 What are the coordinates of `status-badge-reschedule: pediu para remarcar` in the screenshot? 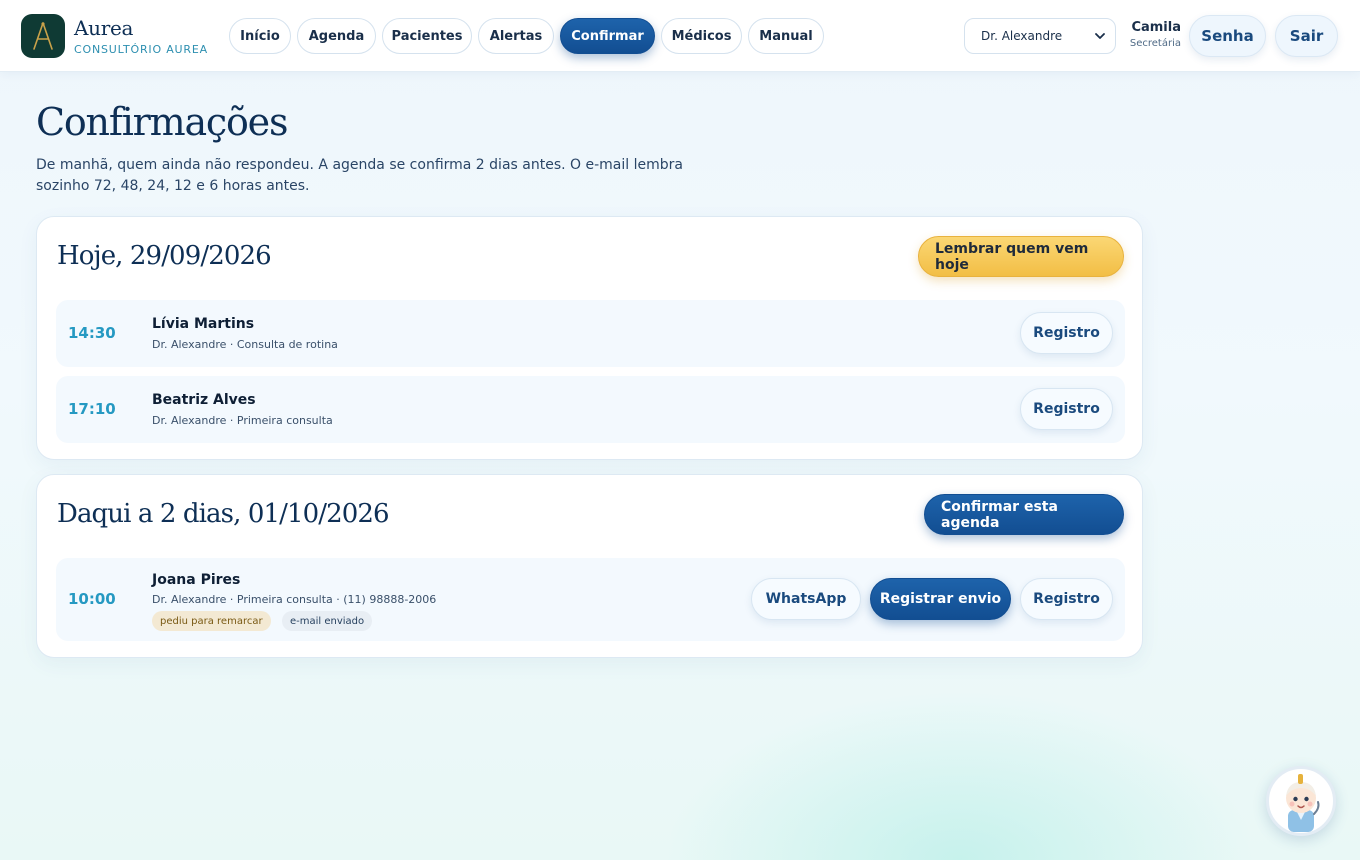 It's located at (211, 621).